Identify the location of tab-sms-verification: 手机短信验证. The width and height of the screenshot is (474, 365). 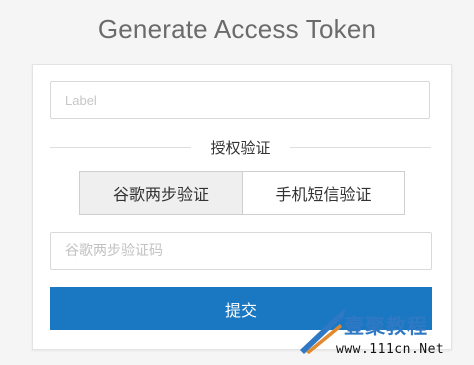
(323, 193).